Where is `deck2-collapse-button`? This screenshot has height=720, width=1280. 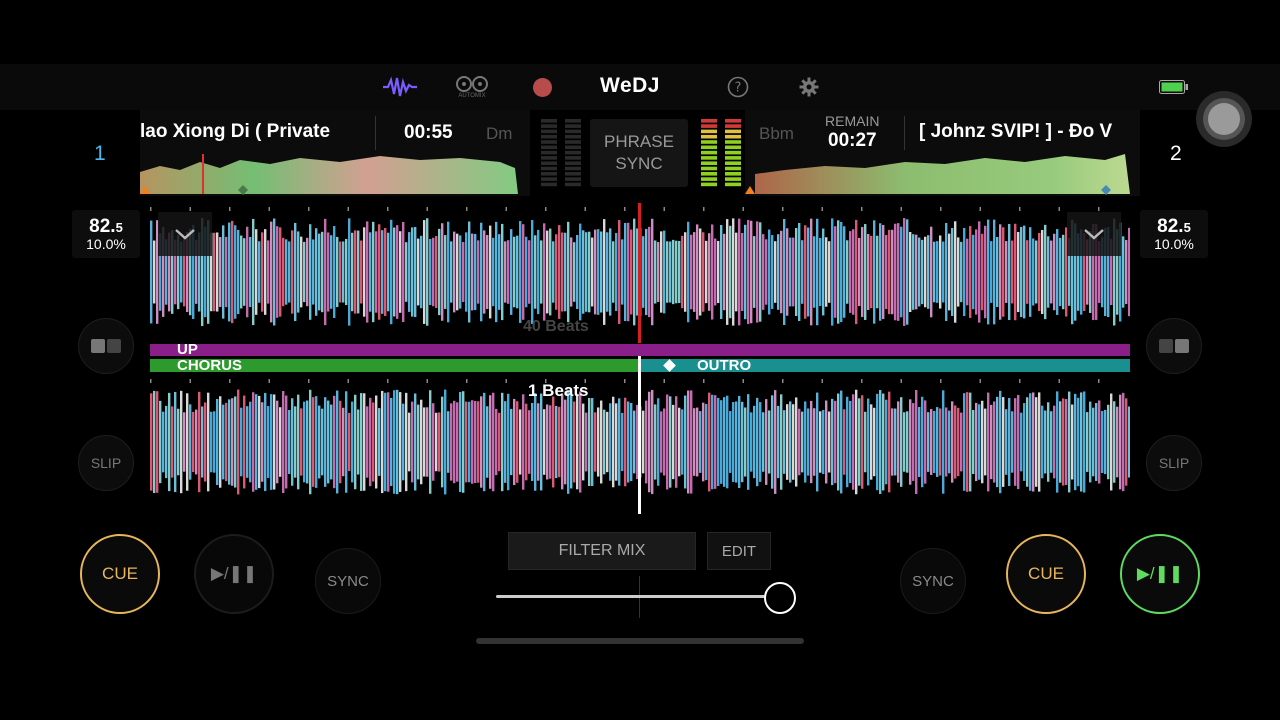 deck2-collapse-button is located at coordinates (1094, 234).